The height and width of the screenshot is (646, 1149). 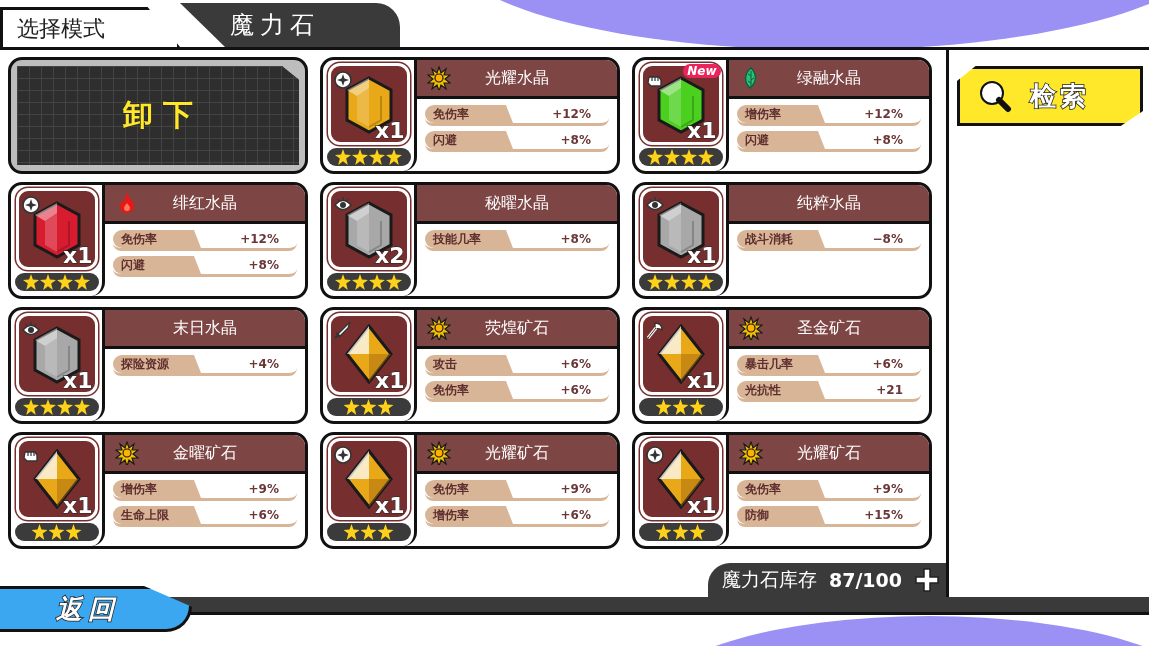 I want to click on stat-label: 暴击几率, so click(x=781, y=364).